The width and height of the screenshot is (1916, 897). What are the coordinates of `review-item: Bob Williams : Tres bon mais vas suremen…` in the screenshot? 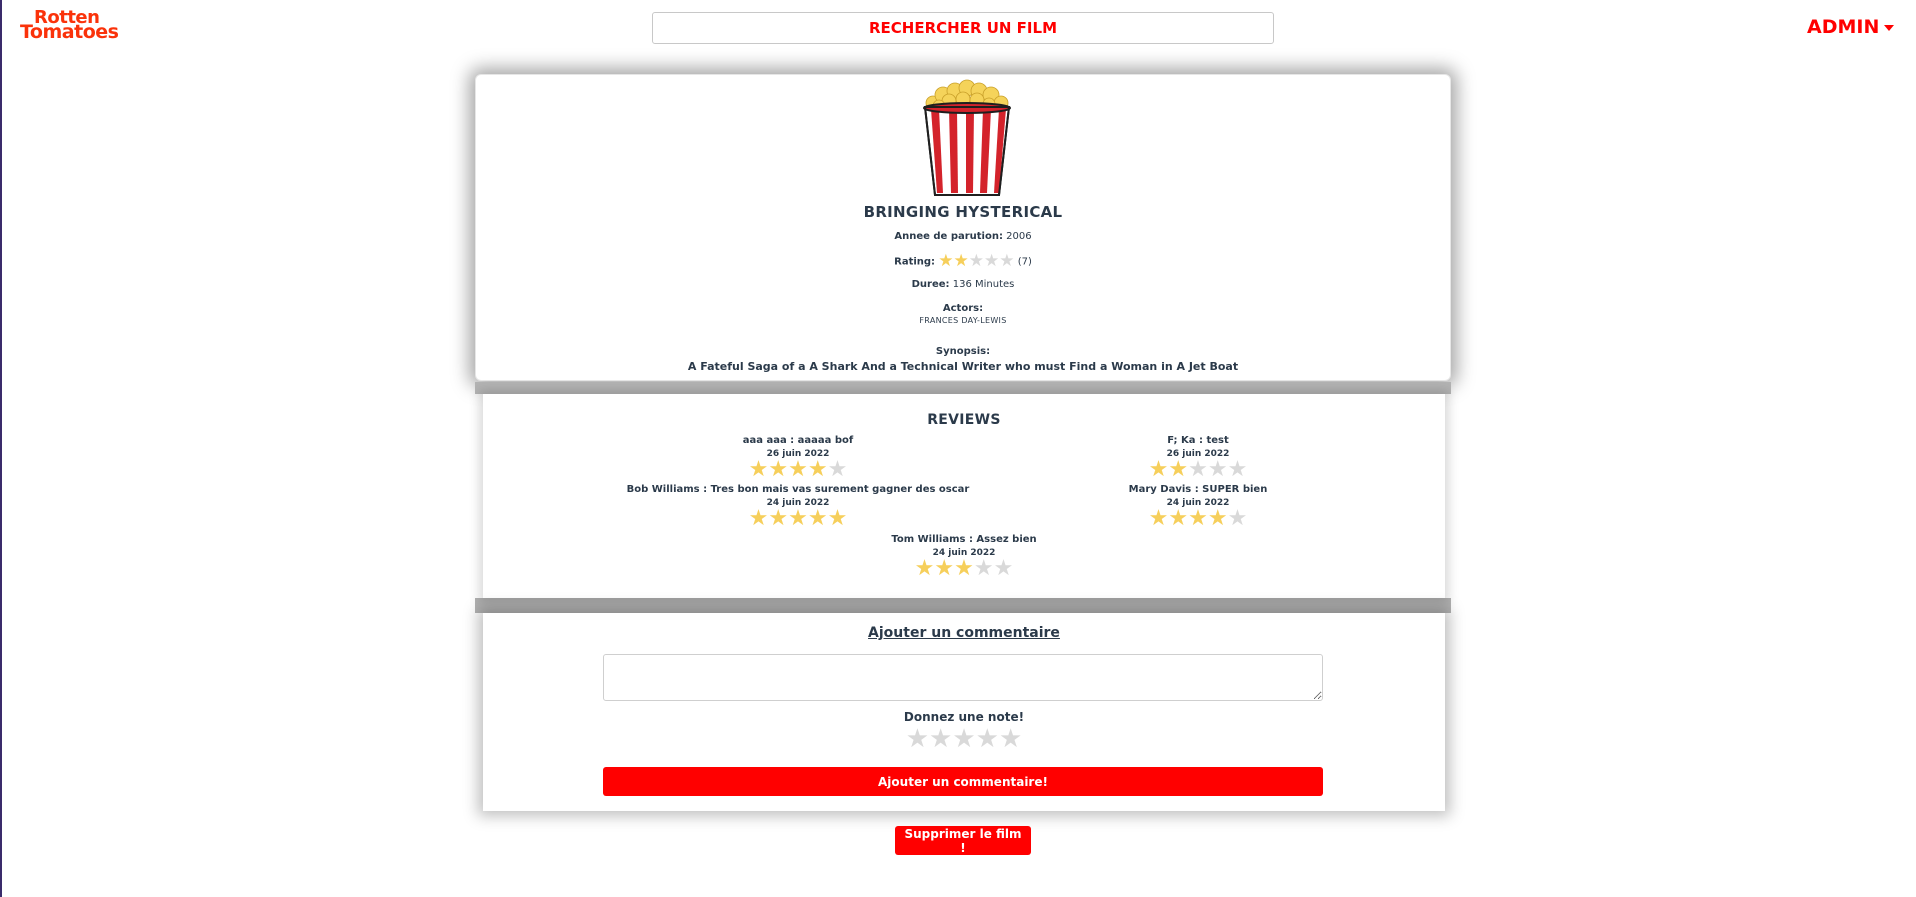 It's located at (798, 507).